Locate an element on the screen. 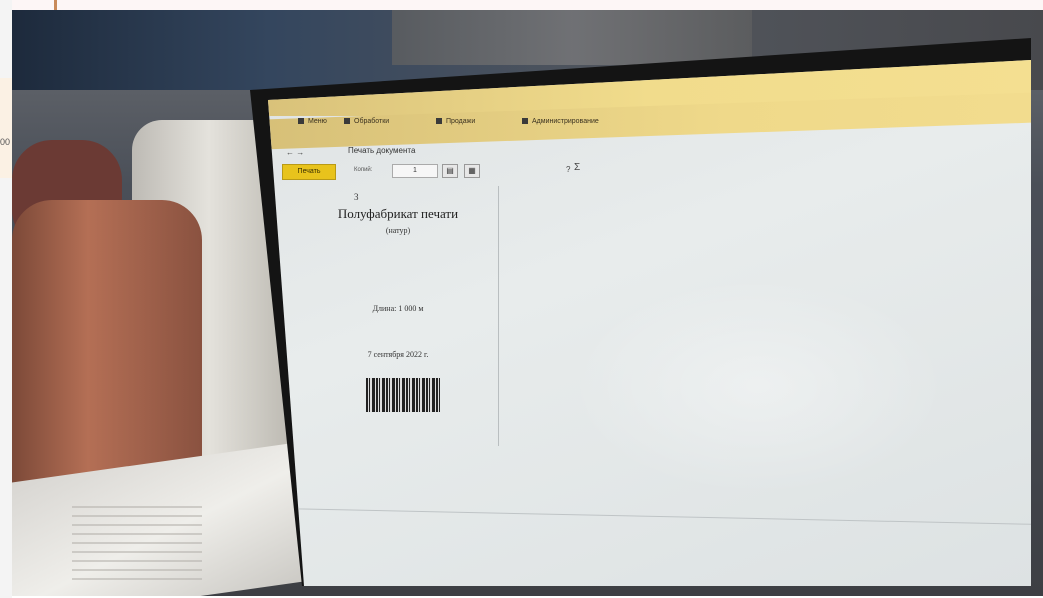 The width and height of the screenshot is (1043, 598). paper-stack-print is located at coordinates (137, 540).